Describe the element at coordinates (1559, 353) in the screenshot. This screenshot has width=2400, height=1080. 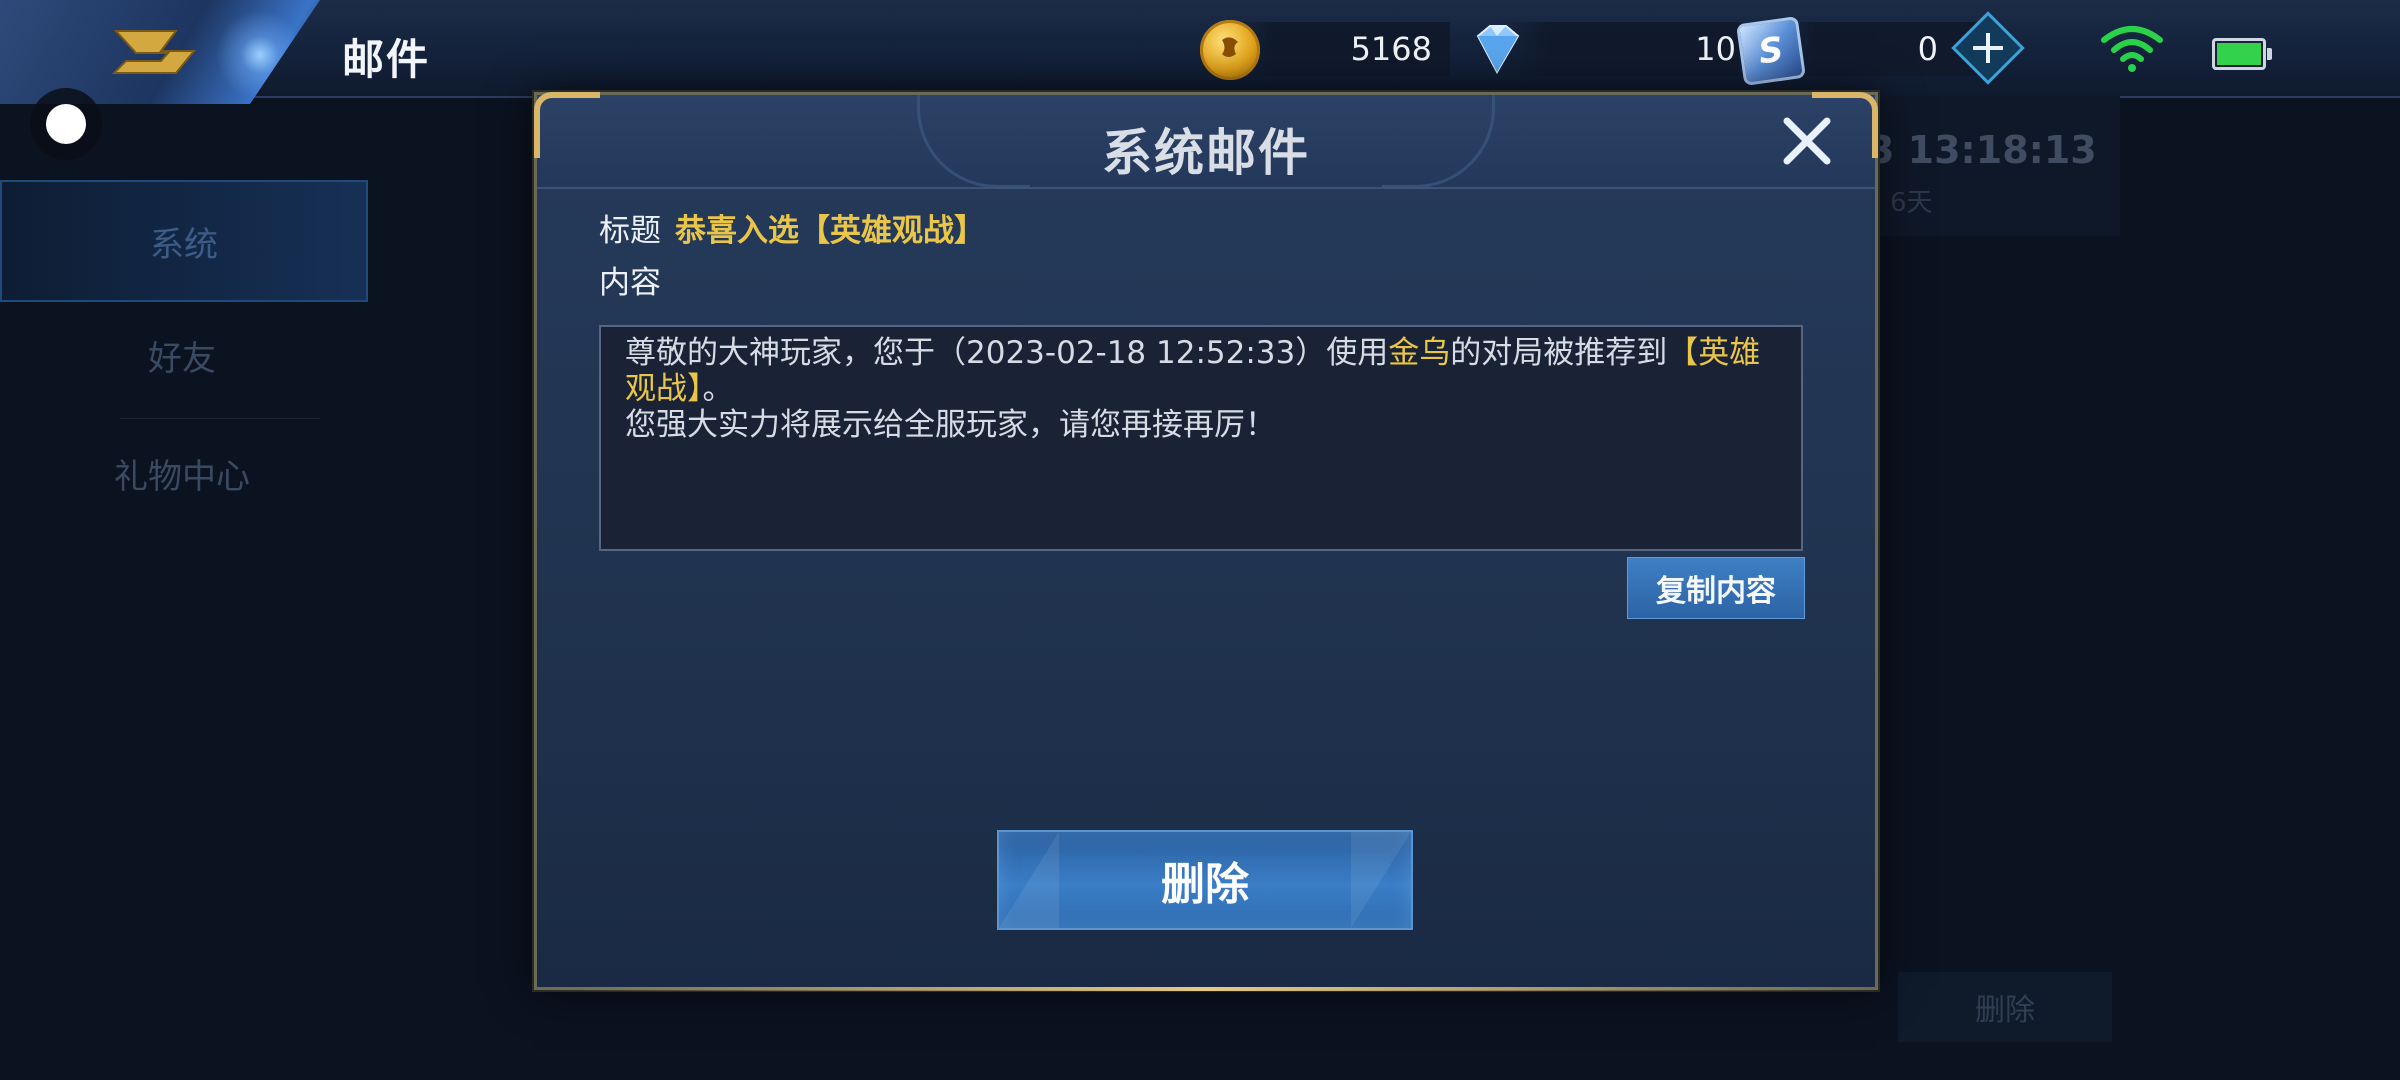
I see `content-middle: 的对局被推荐到` at that location.